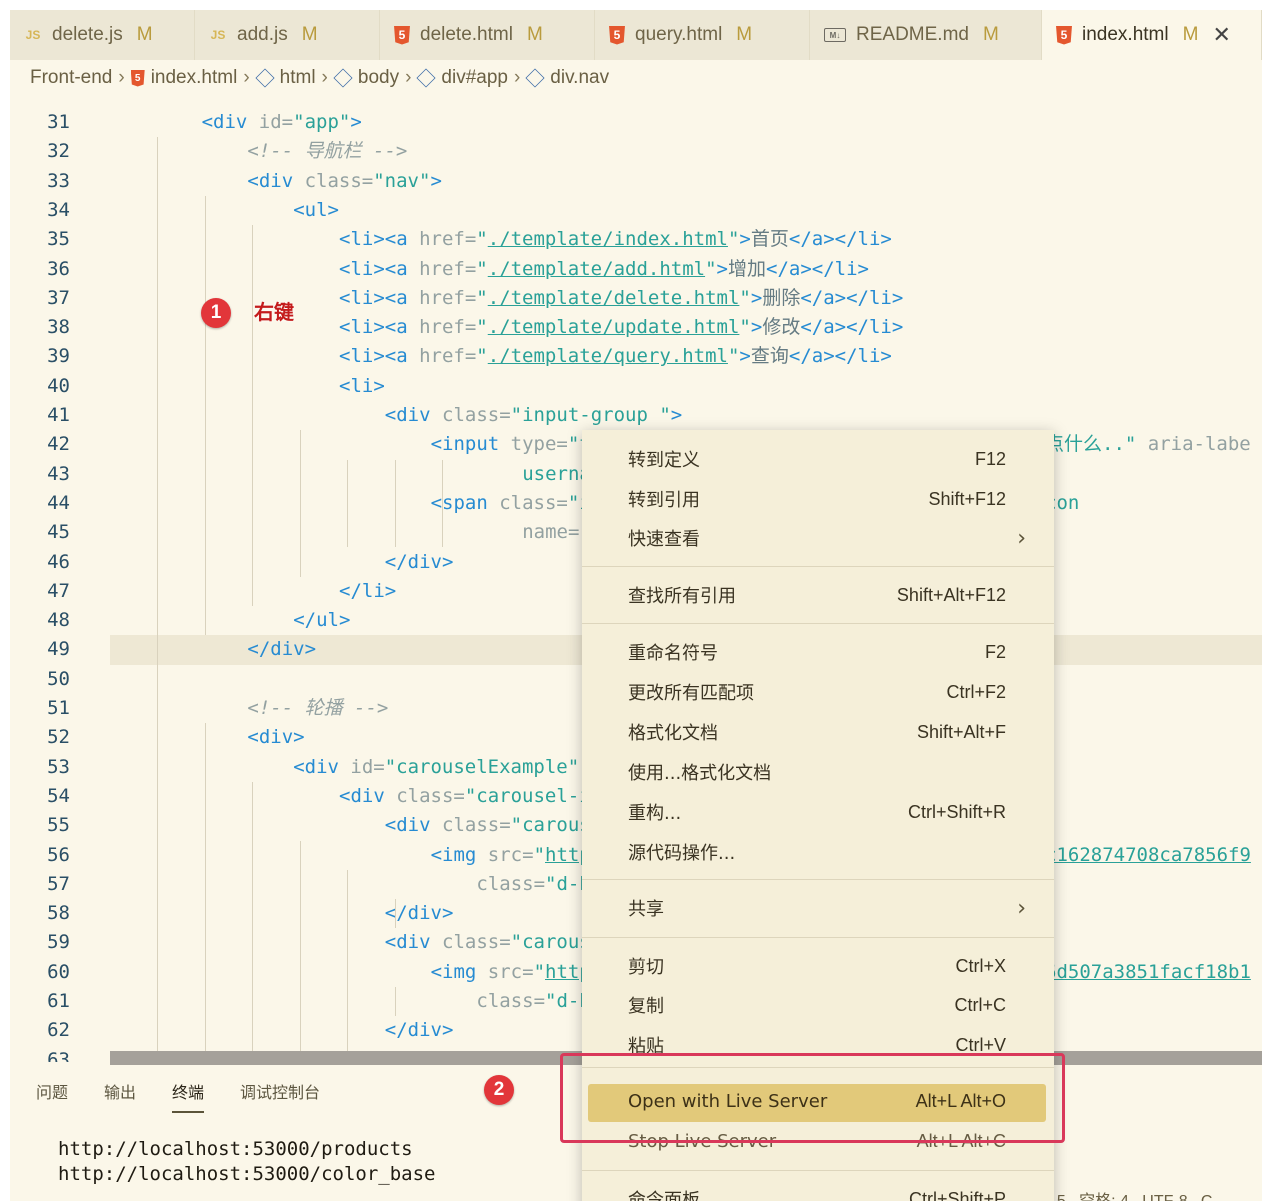 The height and width of the screenshot is (1201, 1262). I want to click on menu-item-shortcut: Ctrl+Shift+P, so click(957, 1194).